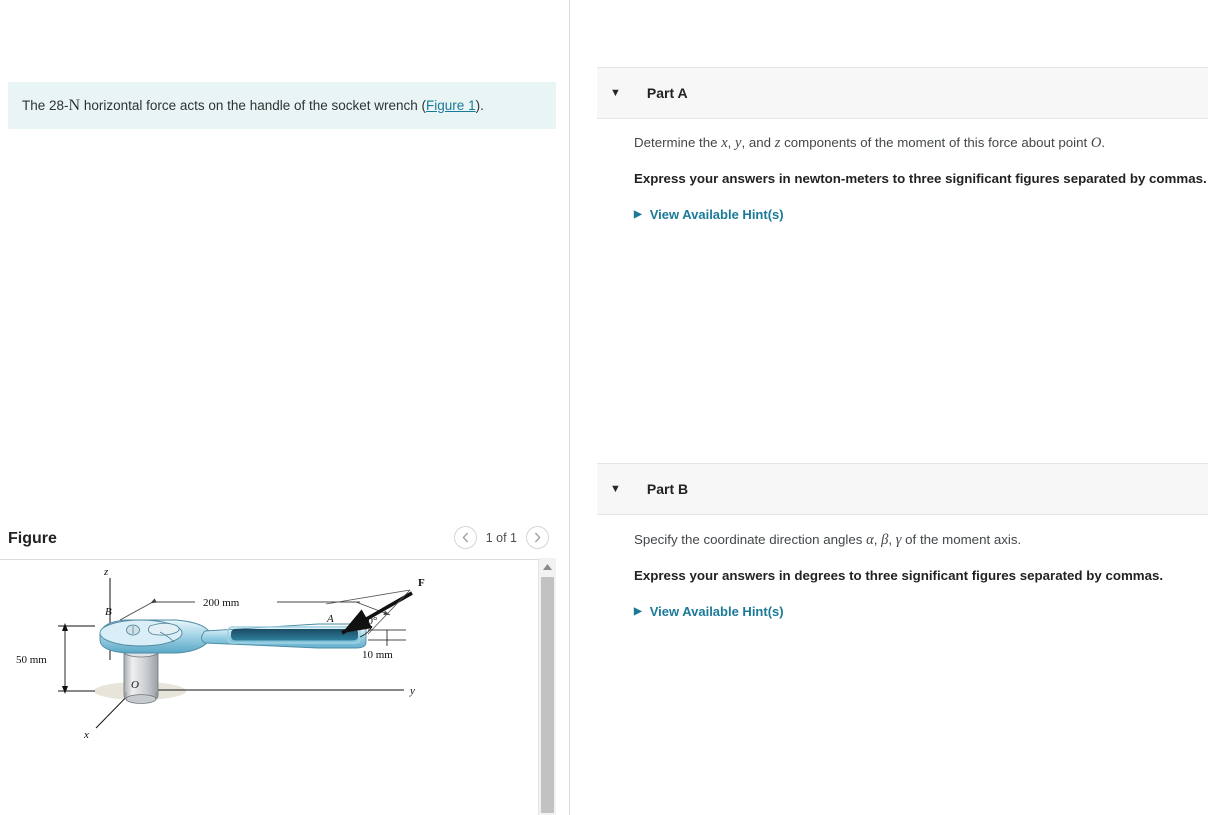 The width and height of the screenshot is (1208, 815). Describe the element at coordinates (135, 685) in the screenshot. I see `figure-point-o-label: O` at that location.